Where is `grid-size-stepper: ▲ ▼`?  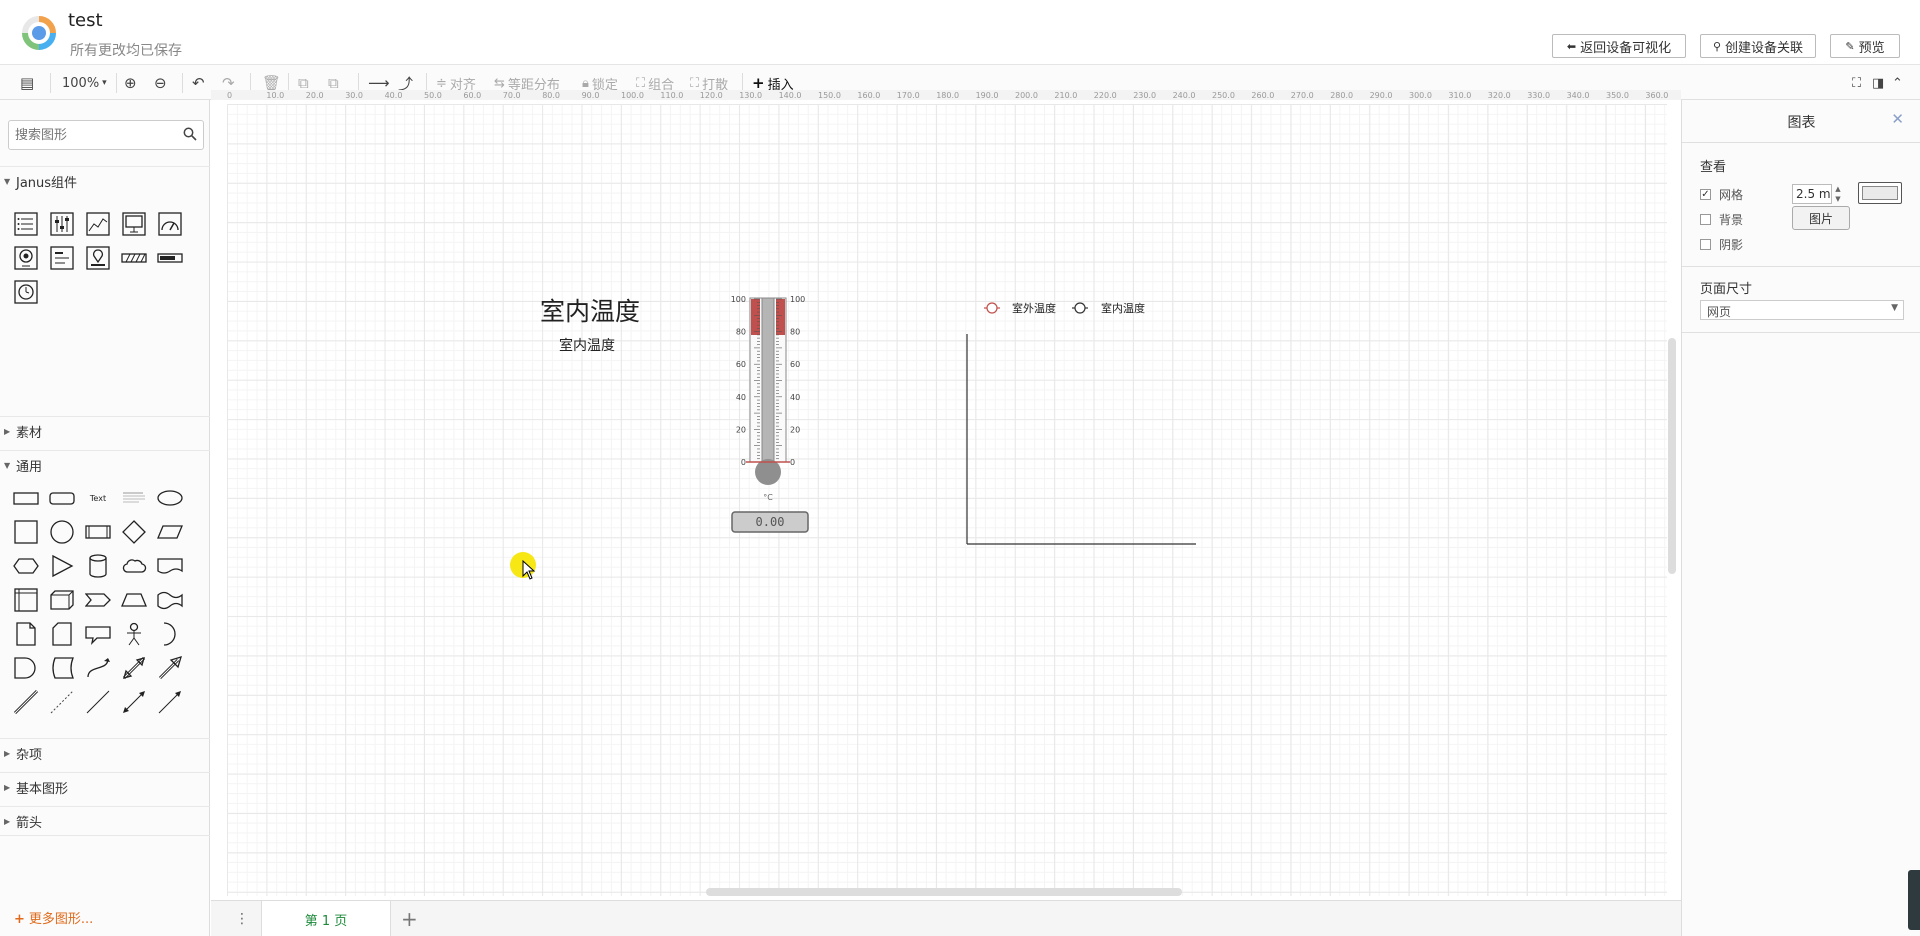 grid-size-stepper: ▲ ▼ is located at coordinates (1838, 194).